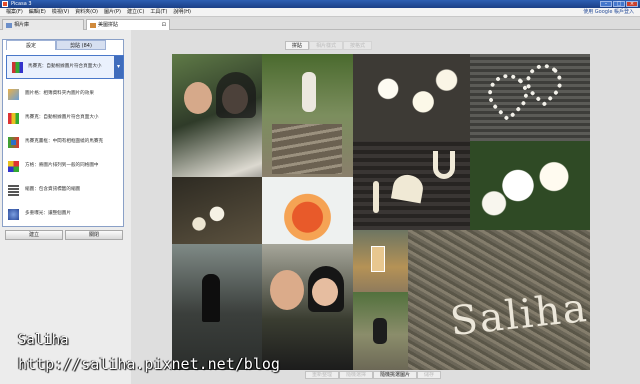  What do you see at coordinates (326, 45) in the screenshot?
I see `photo-style-button: 相片樣式` at bounding box center [326, 45].